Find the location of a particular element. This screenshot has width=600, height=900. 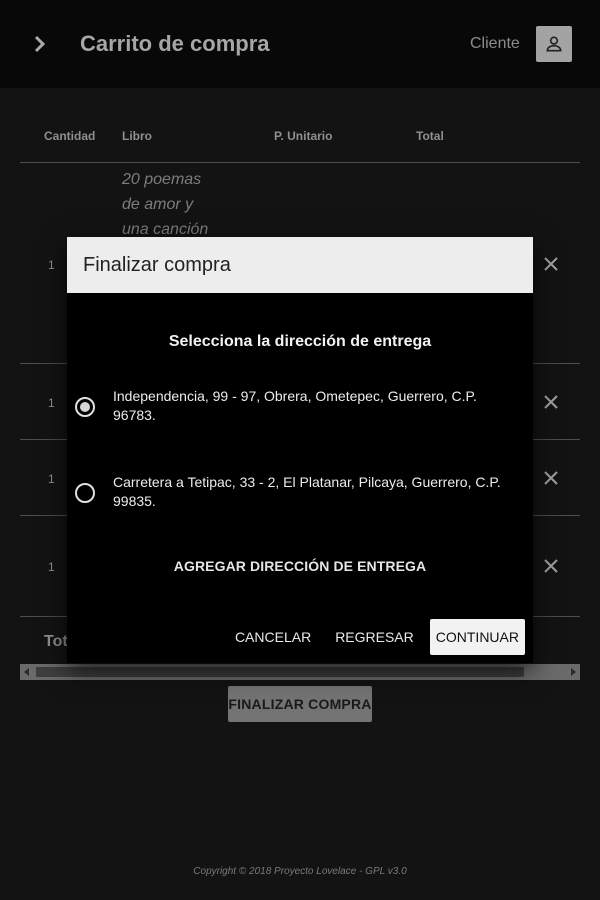

add-address-button: AGREGAR DIRECCIÓN DE ENTREGA is located at coordinates (300, 566).